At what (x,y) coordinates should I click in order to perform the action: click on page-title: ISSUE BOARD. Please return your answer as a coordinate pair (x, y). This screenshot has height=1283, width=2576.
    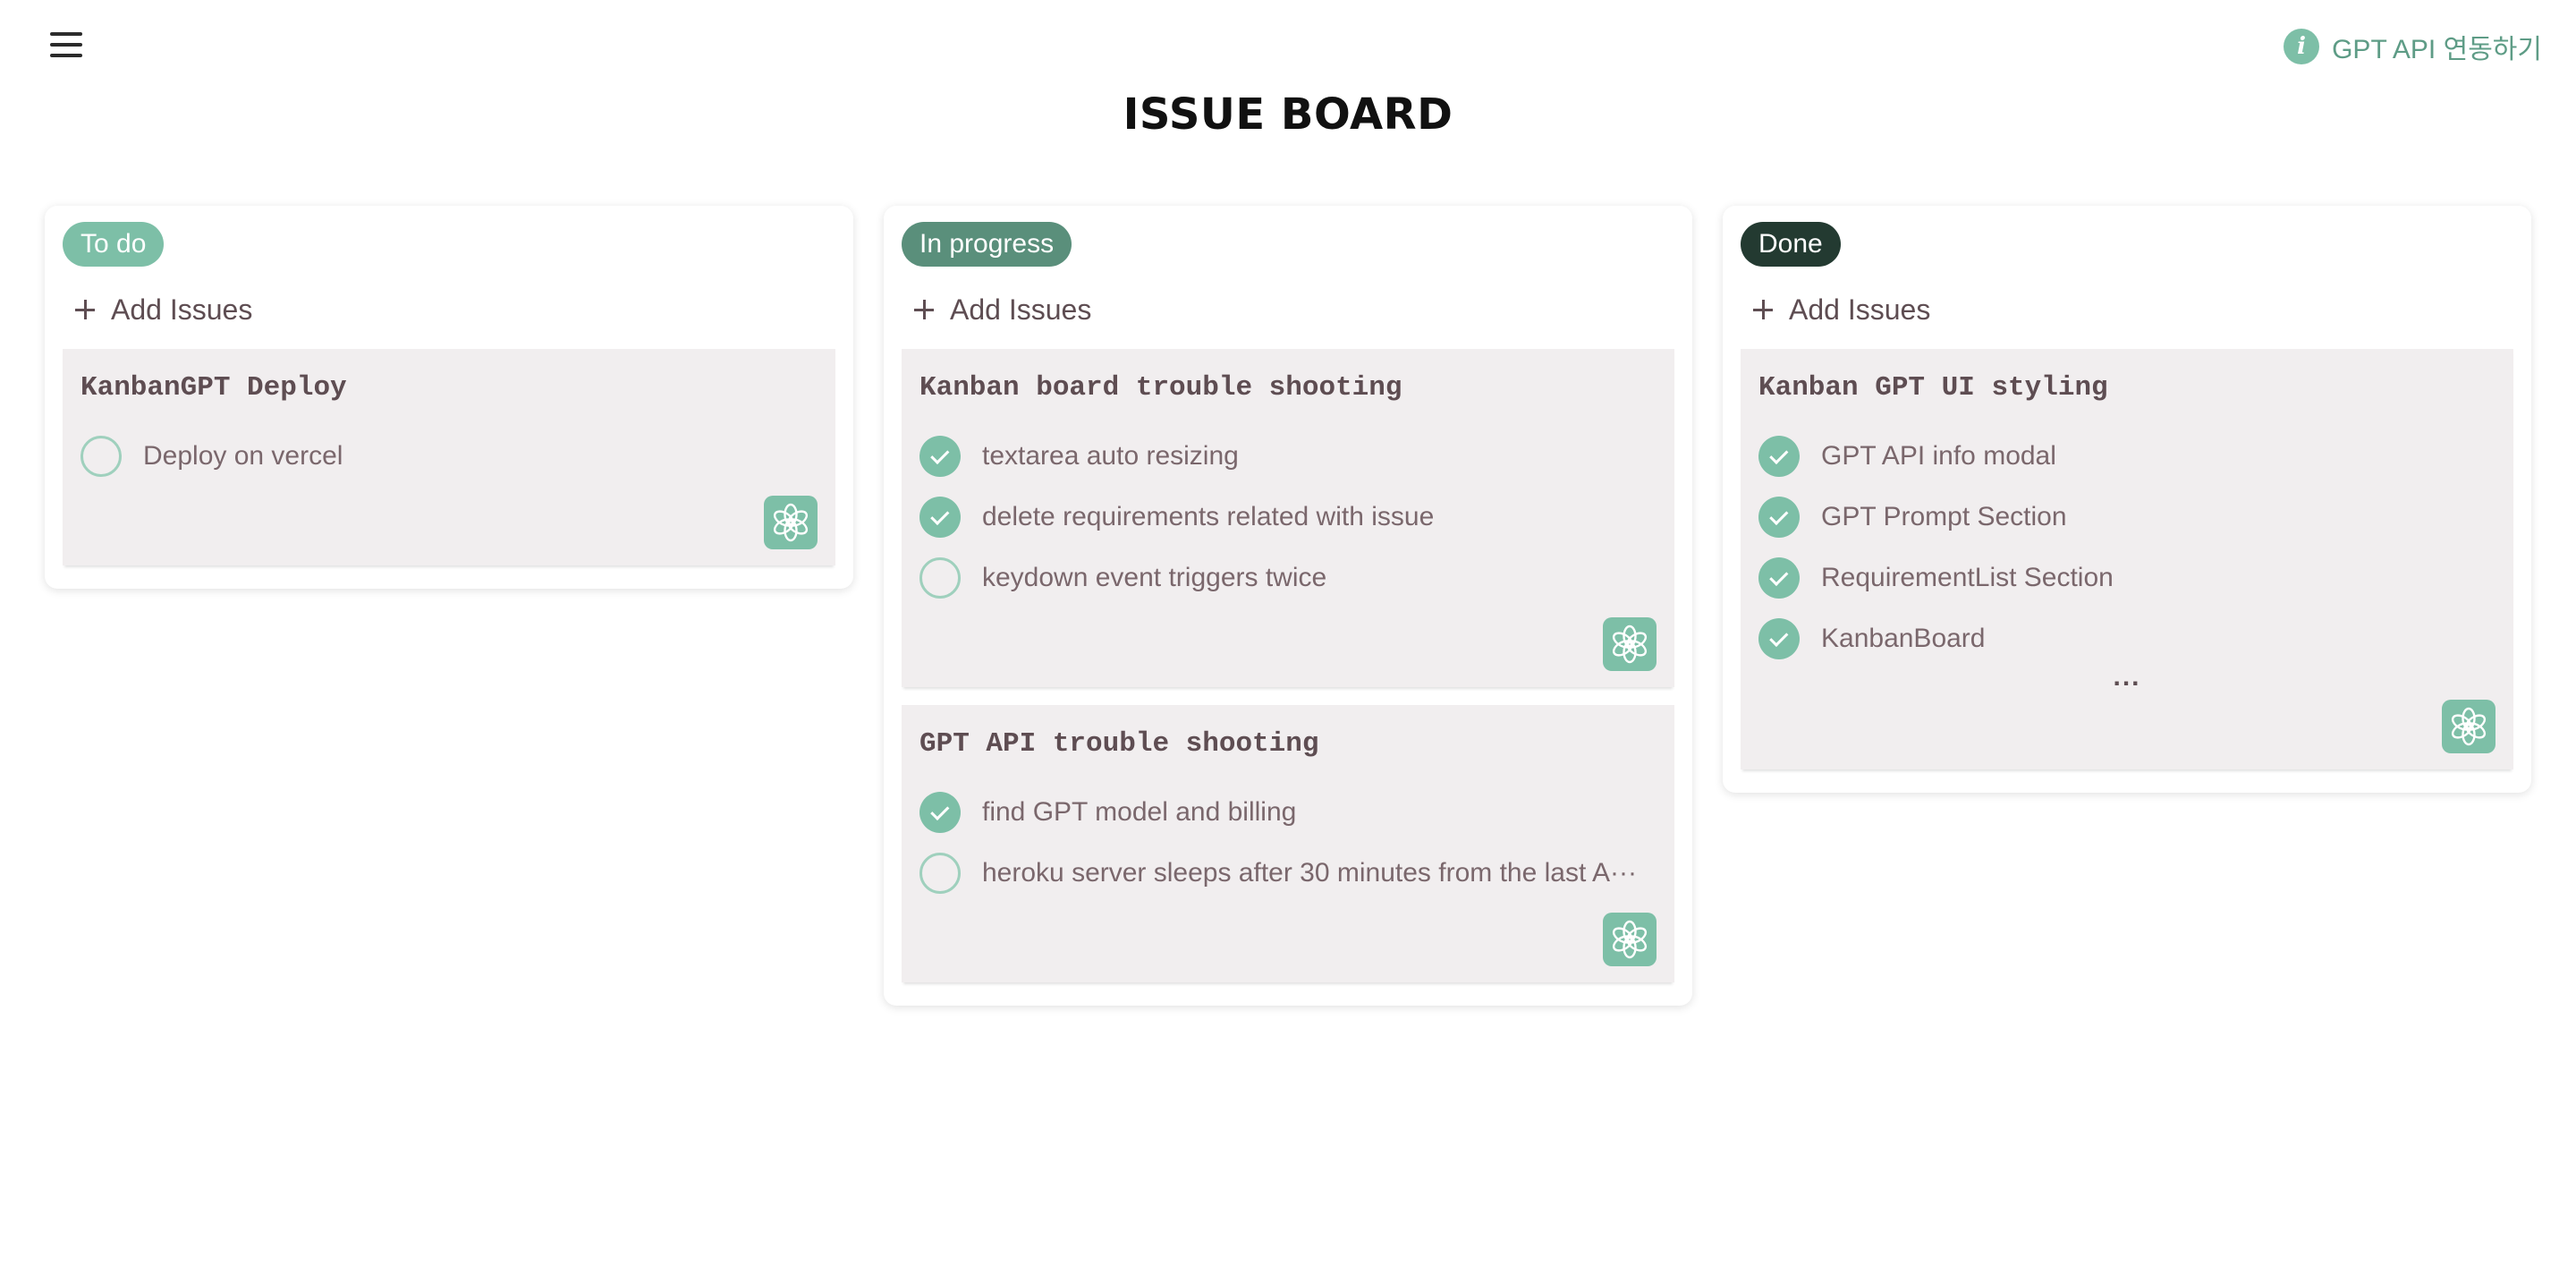
    Looking at the image, I should click on (1288, 114).